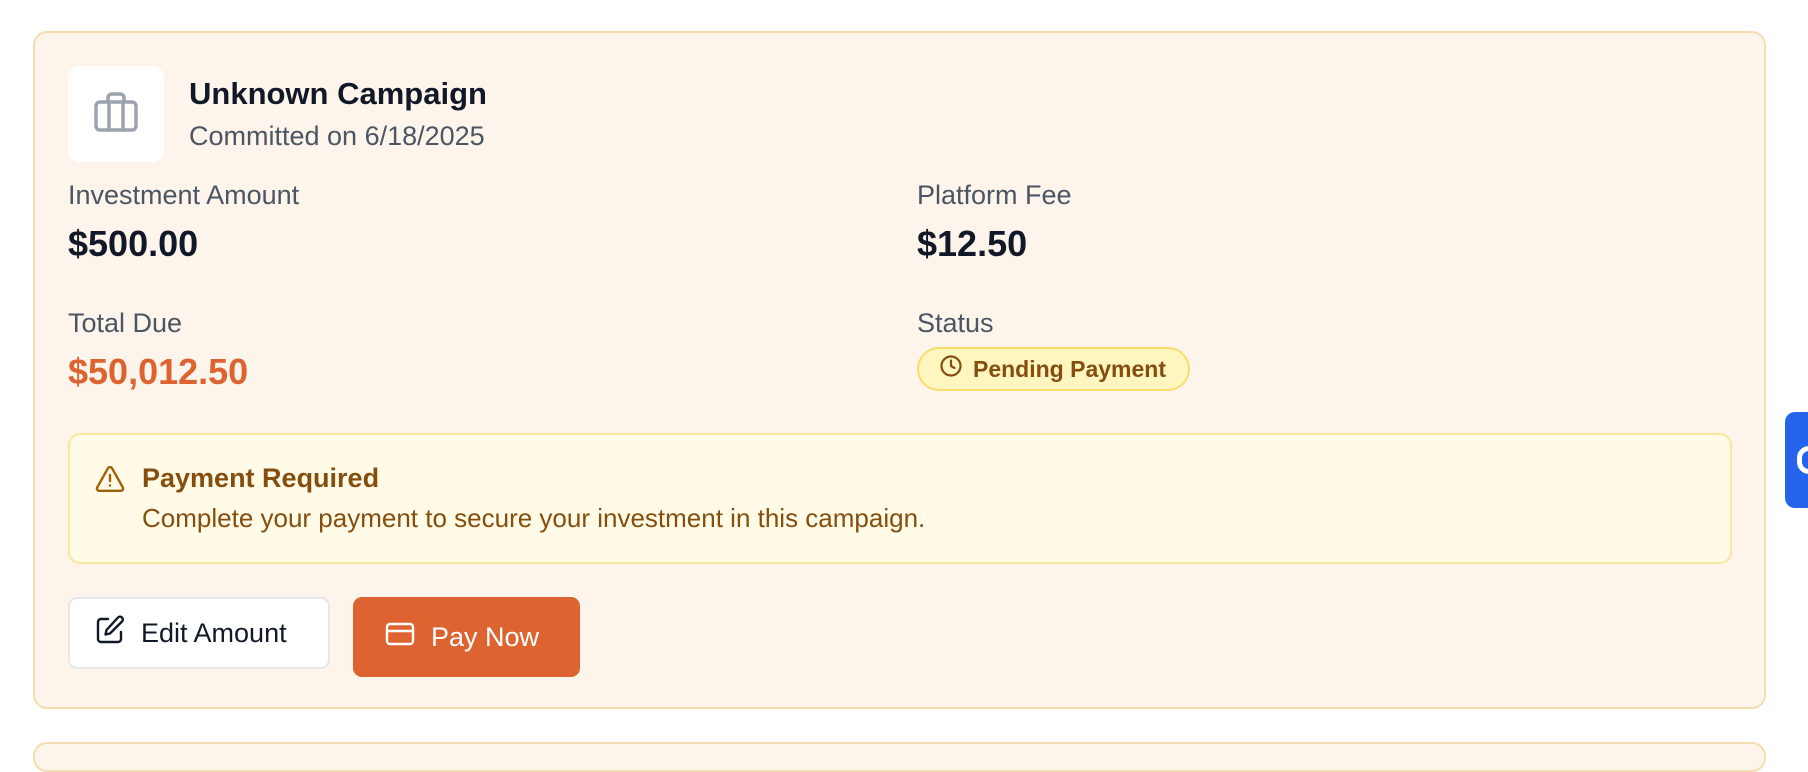  I want to click on investment-amount-value: $500.00, so click(133, 243).